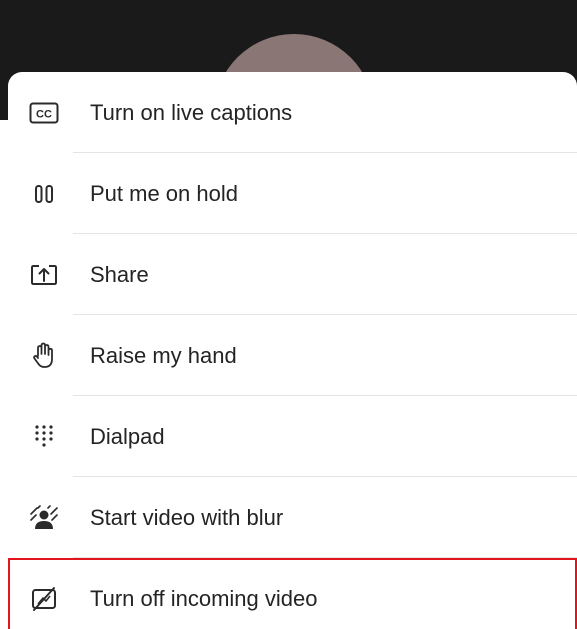 Image resolution: width=577 pixels, height=629 pixels. Describe the element at coordinates (187, 517) in the screenshot. I see `menu-item-label: Start video with blur` at that location.